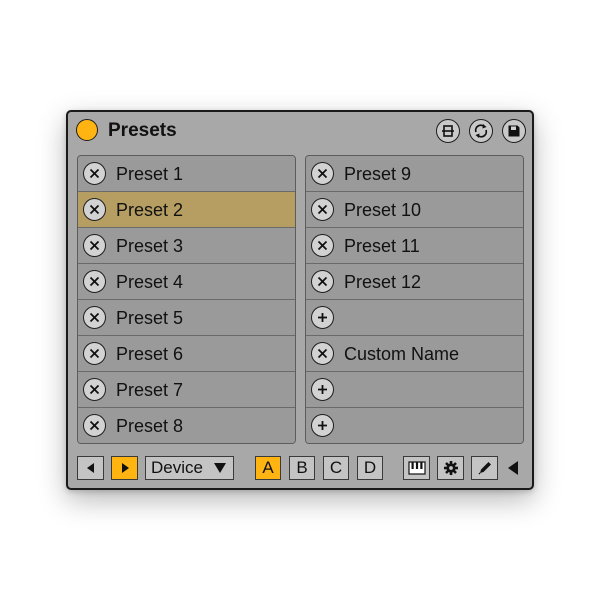  I want to click on bank-b-button: B, so click(302, 468).